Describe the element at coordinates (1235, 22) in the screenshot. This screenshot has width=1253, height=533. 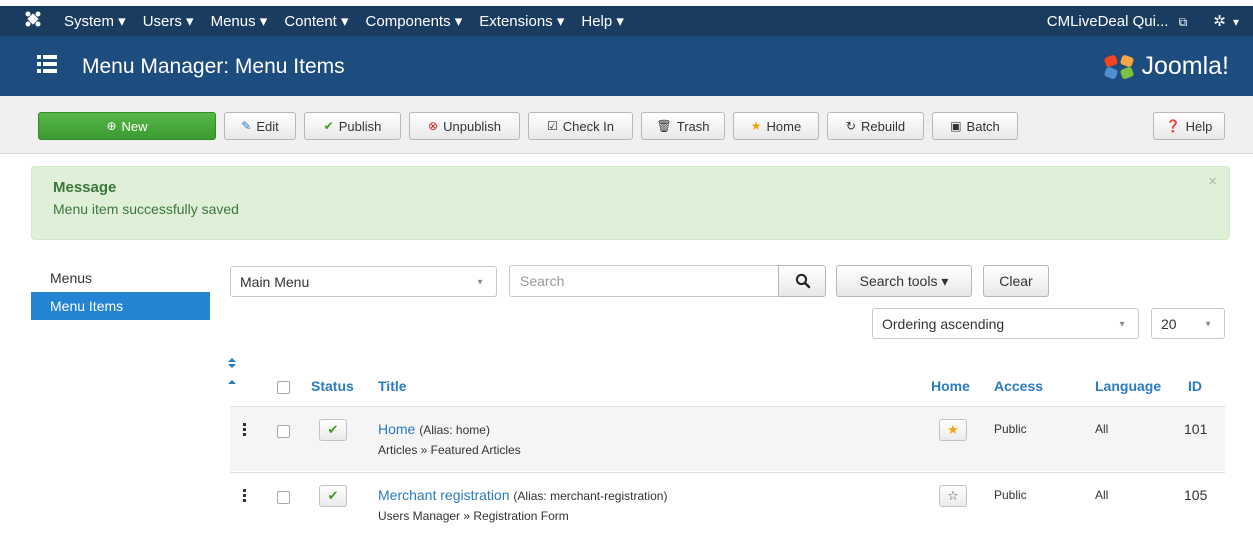
I see `settings-caret: ▾` at that location.